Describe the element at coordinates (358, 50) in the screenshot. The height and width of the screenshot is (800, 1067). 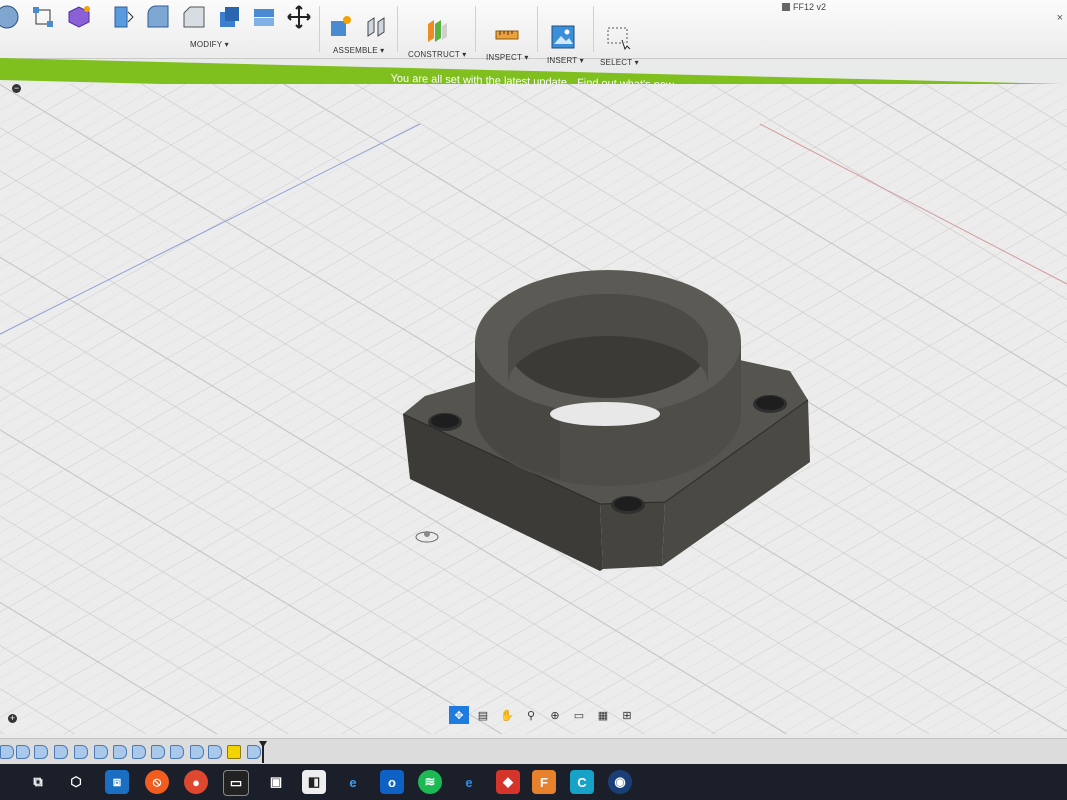
I see `assemble-menu: ASSEMBLE ▾` at that location.